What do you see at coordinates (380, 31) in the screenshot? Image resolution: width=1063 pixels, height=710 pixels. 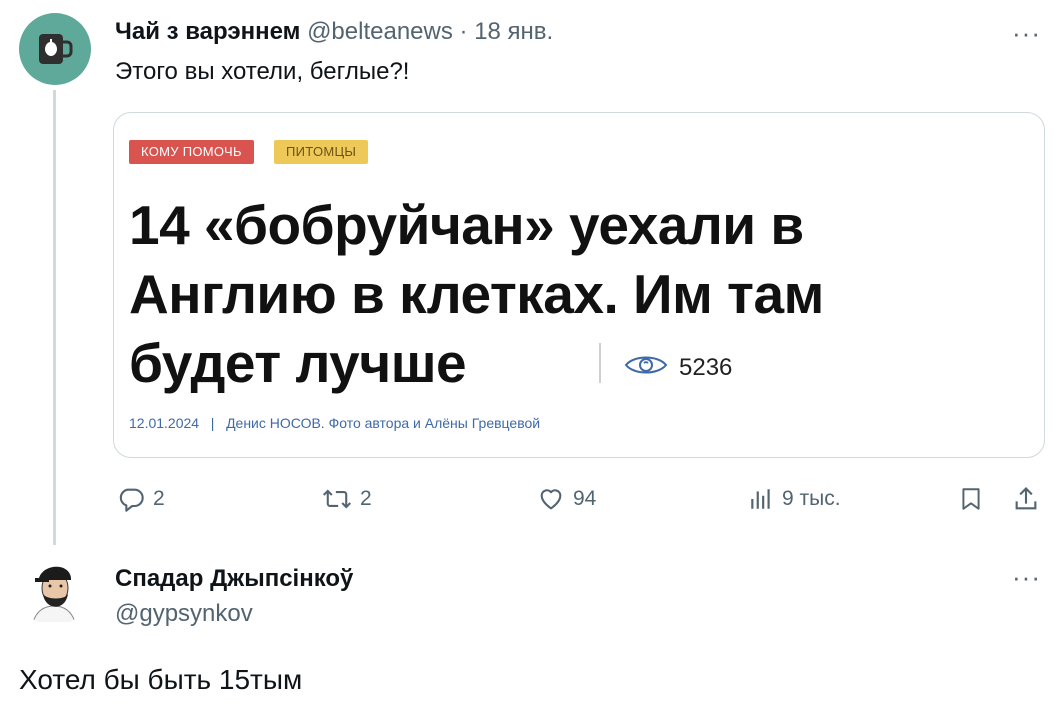 I see `tweet1-handle: @belteanews` at bounding box center [380, 31].